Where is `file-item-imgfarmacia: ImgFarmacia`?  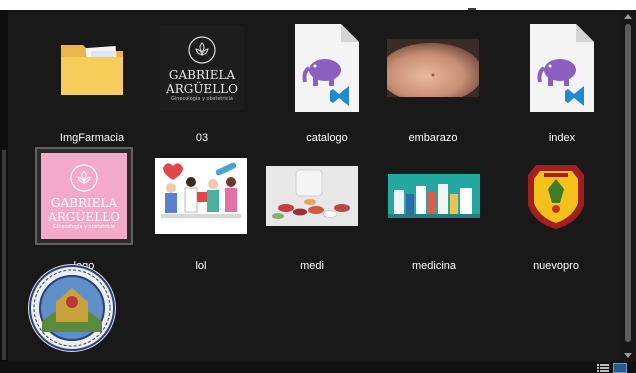
file-item-imgfarmacia: ImgFarmacia is located at coordinates (92, 82).